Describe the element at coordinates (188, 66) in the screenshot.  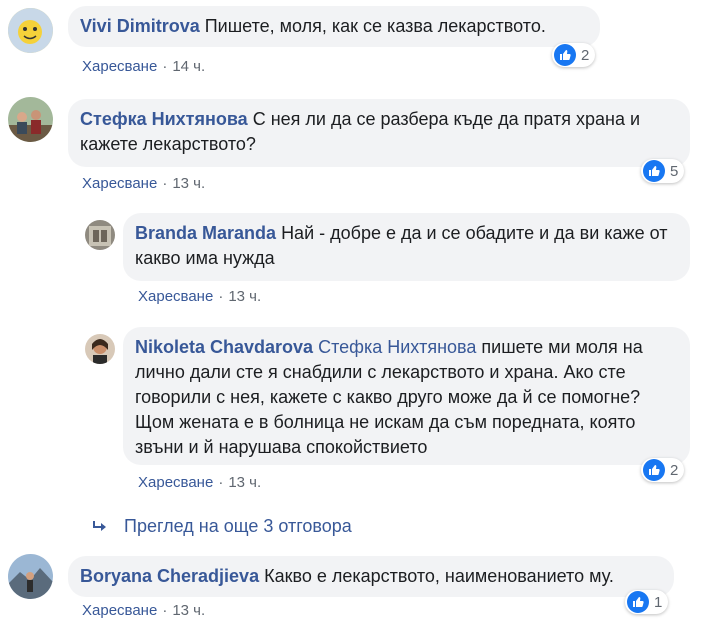
I see `timestamp: 14 ч.` at that location.